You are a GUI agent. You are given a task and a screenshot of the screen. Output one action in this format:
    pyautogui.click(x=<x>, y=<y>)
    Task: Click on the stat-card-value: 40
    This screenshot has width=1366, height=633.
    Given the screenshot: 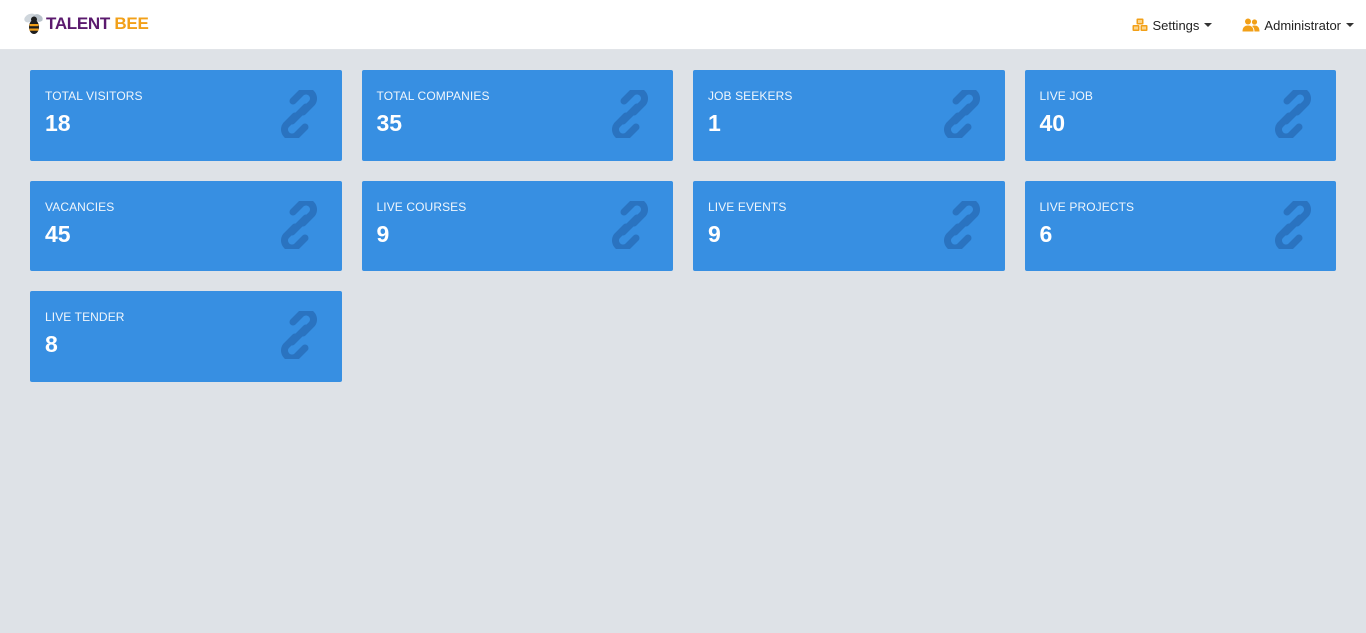 What is the action you would take?
    pyautogui.click(x=1052, y=123)
    